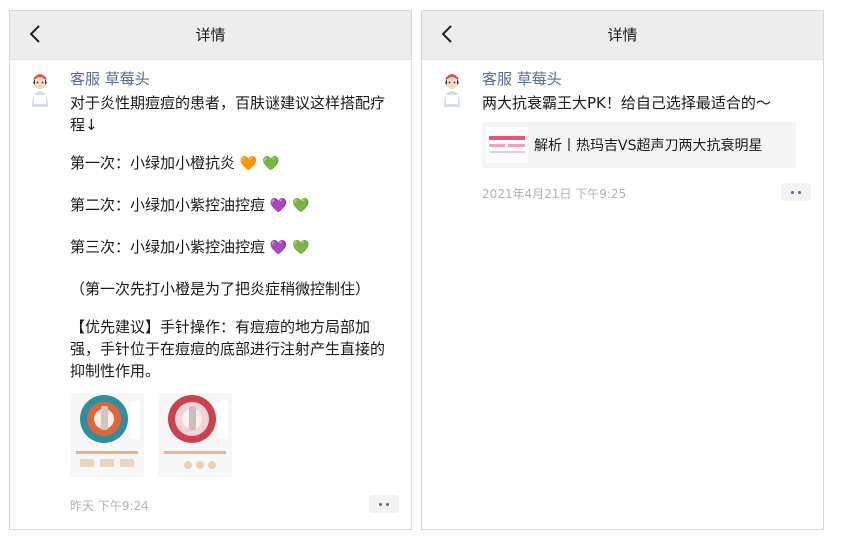 Image resolution: width=842 pixels, height=547 pixels. Describe the element at coordinates (554, 194) in the screenshot. I see `timestamp: 2021年4月21日 下午9:25` at that location.